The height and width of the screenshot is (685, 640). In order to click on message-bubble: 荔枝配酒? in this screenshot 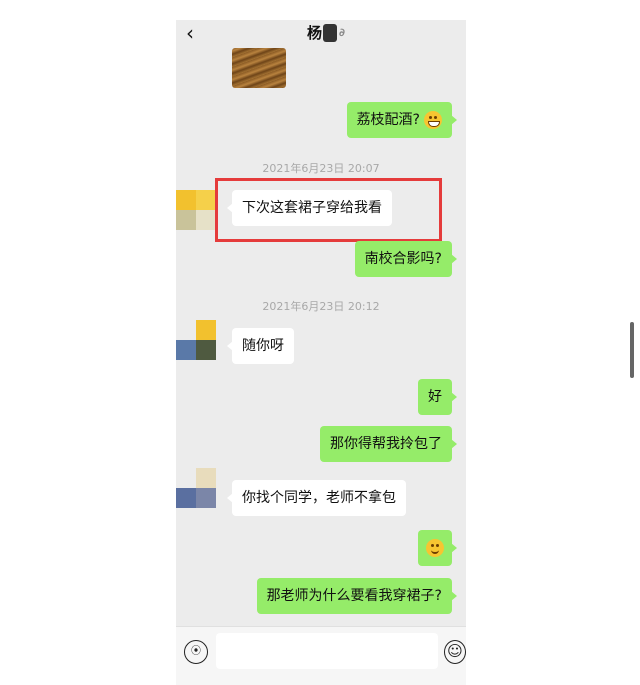, I will do `click(402, 120)`.